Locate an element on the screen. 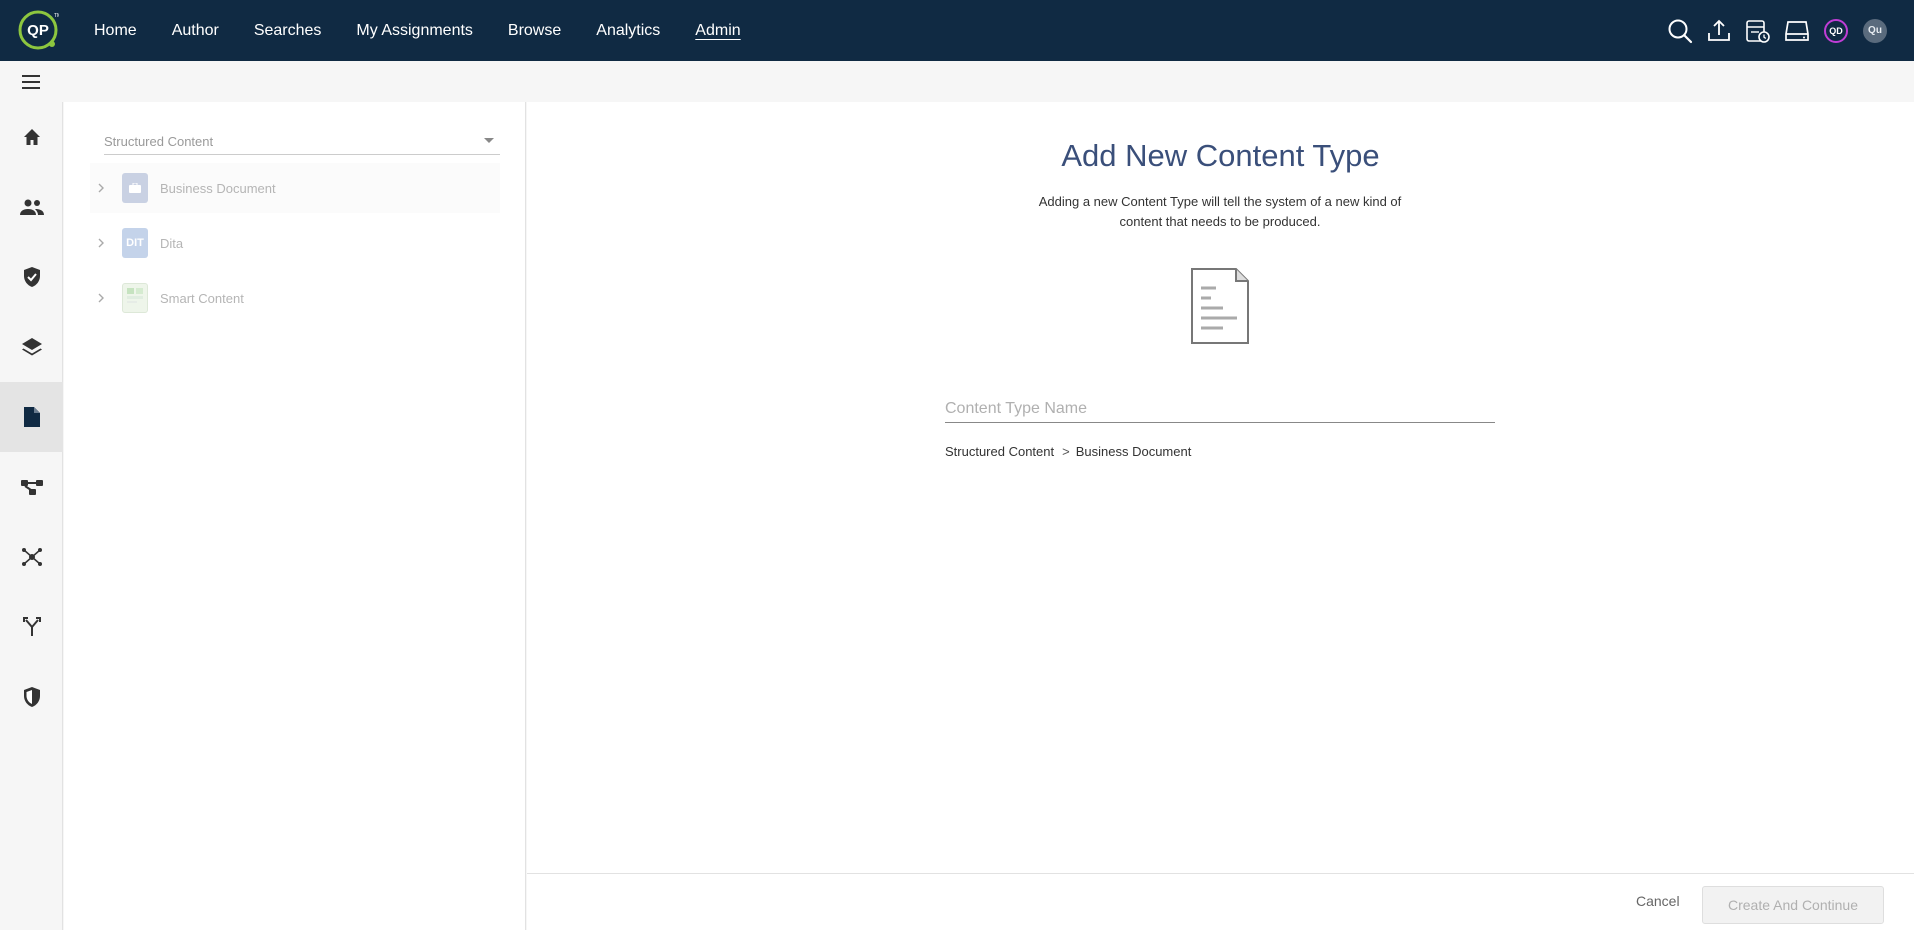  top-icon-group: QD Qu is located at coordinates (1772, 30).